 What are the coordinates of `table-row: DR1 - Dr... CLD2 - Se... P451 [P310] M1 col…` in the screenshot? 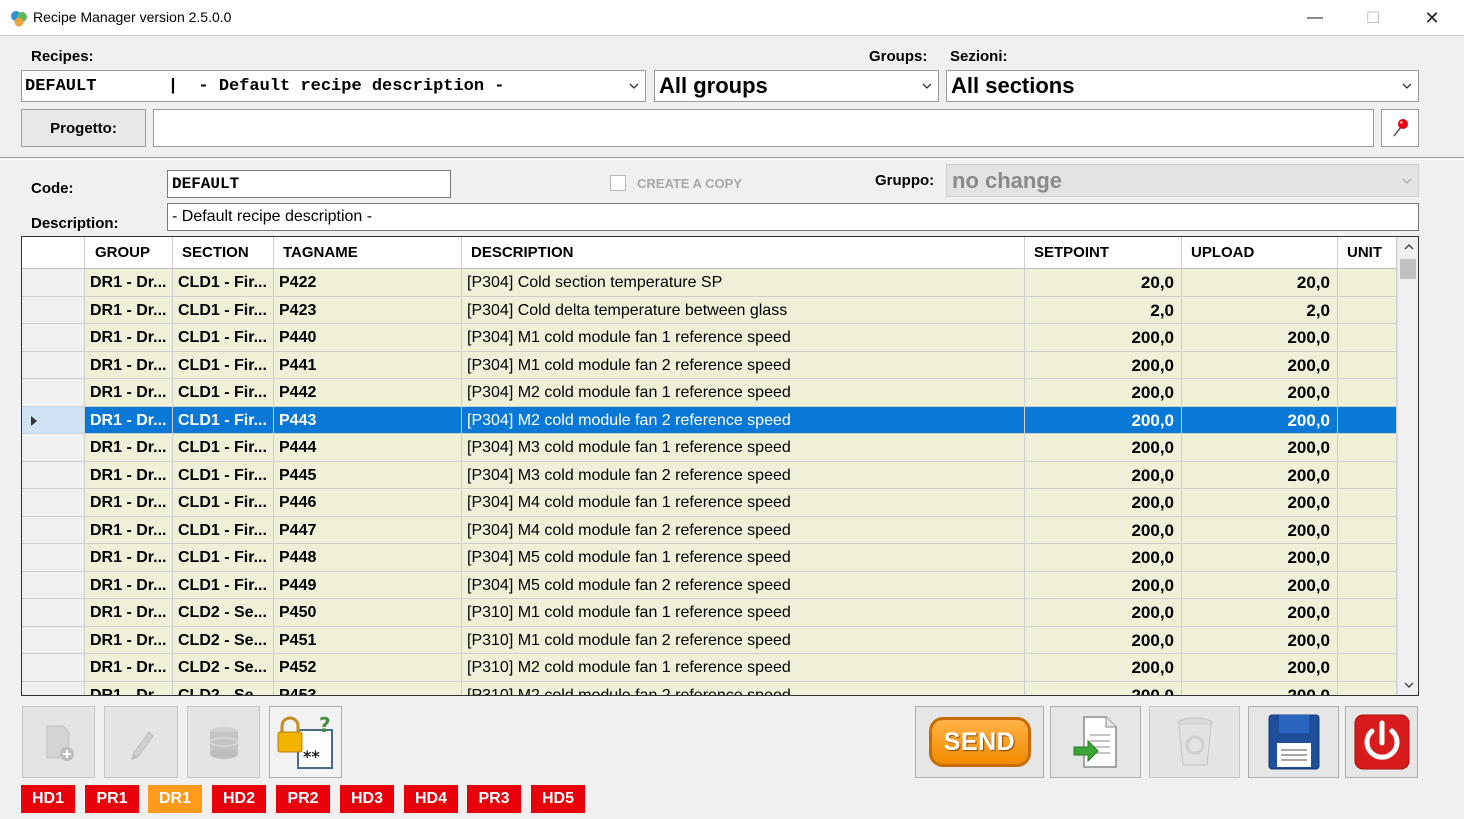 It's located at (709, 640).